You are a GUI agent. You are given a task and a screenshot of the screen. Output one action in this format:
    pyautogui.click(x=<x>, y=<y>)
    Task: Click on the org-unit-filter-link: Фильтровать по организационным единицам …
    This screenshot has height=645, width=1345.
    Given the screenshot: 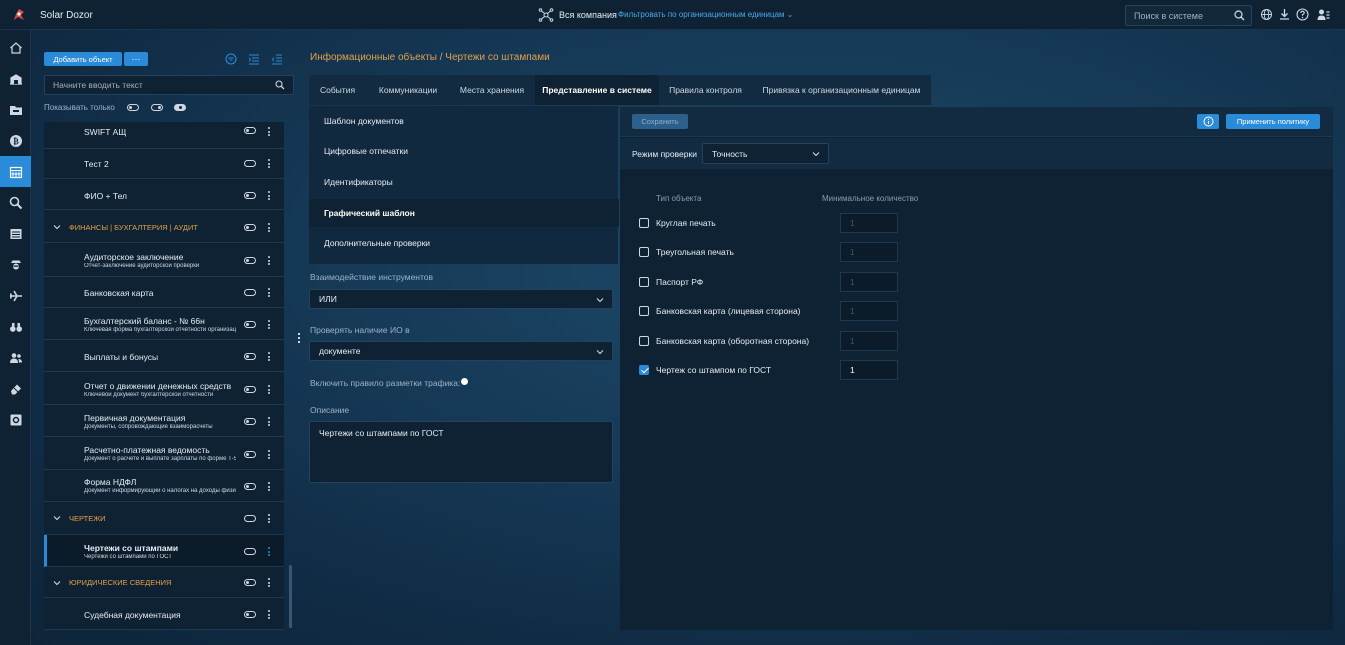 What is the action you would take?
    pyautogui.click(x=705, y=14)
    